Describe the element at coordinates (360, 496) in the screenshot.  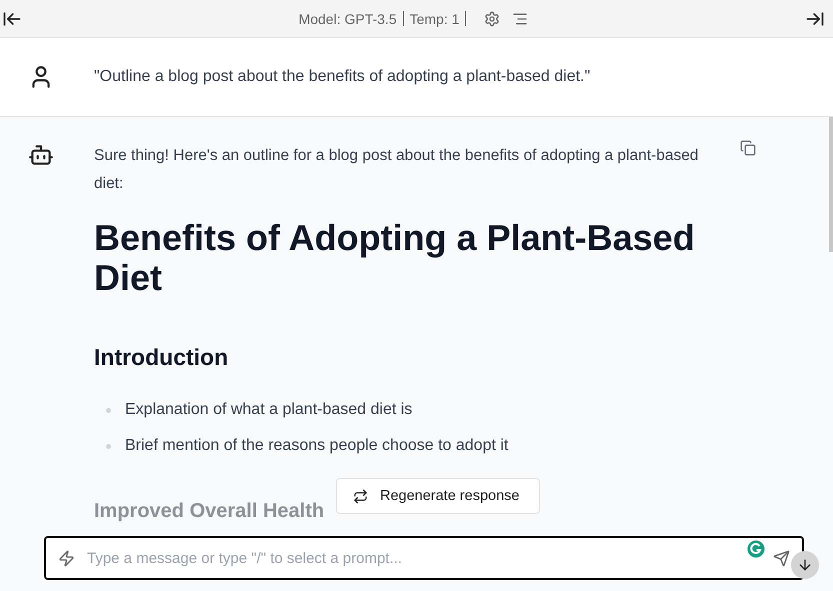
I see `repeat-icon` at that location.